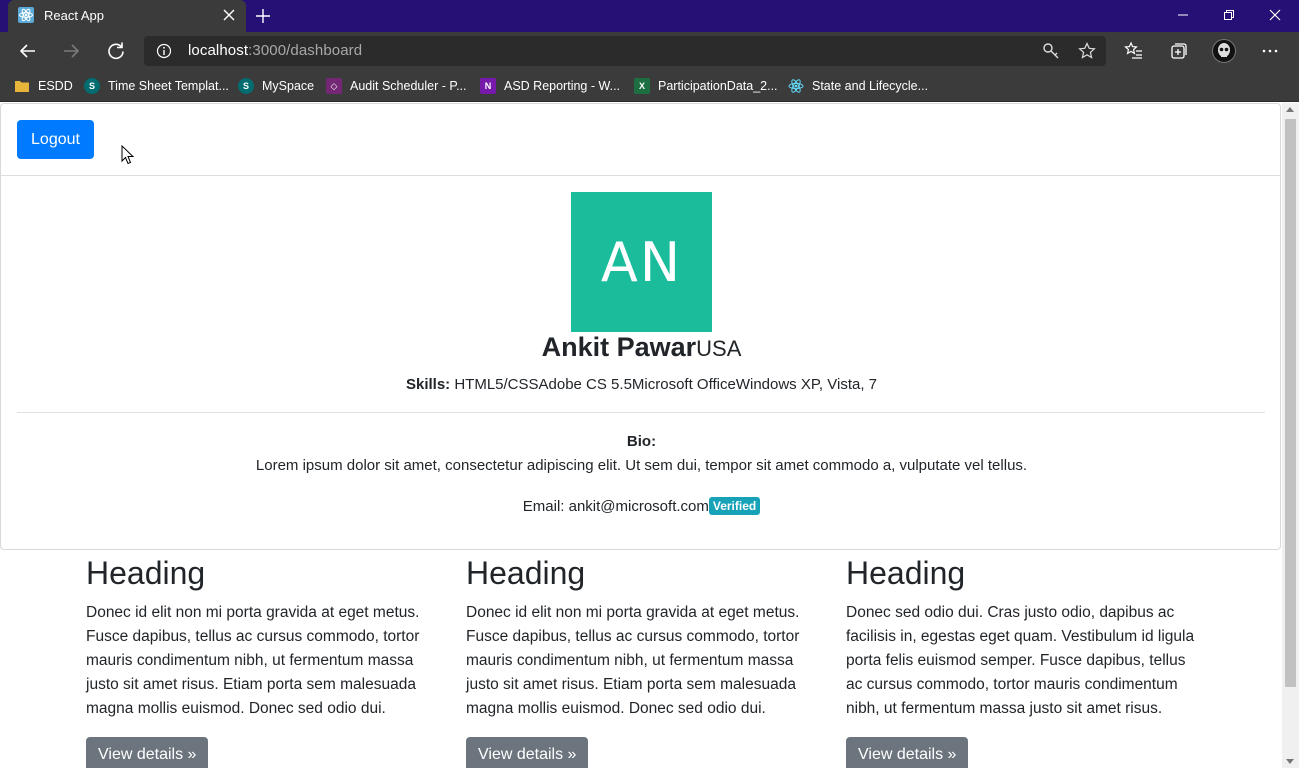 This screenshot has height=768, width=1299. I want to click on card-header: Logout, so click(640, 140).